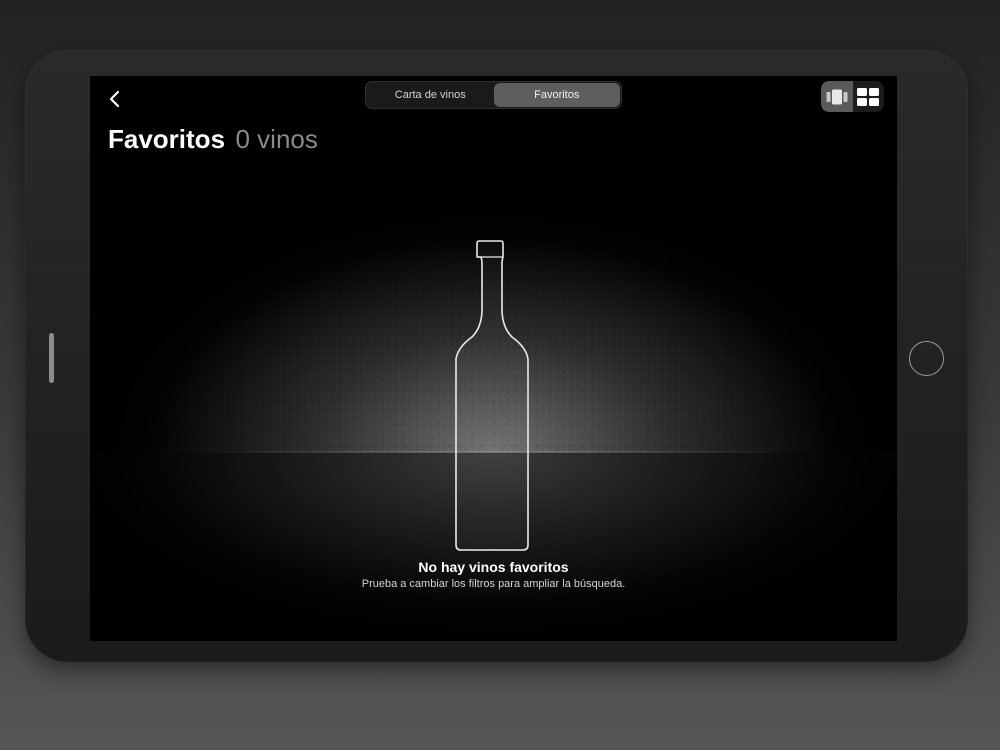 The image size is (1000, 750). Describe the element at coordinates (276, 139) in the screenshot. I see `wine-count: 0 vinos` at that location.